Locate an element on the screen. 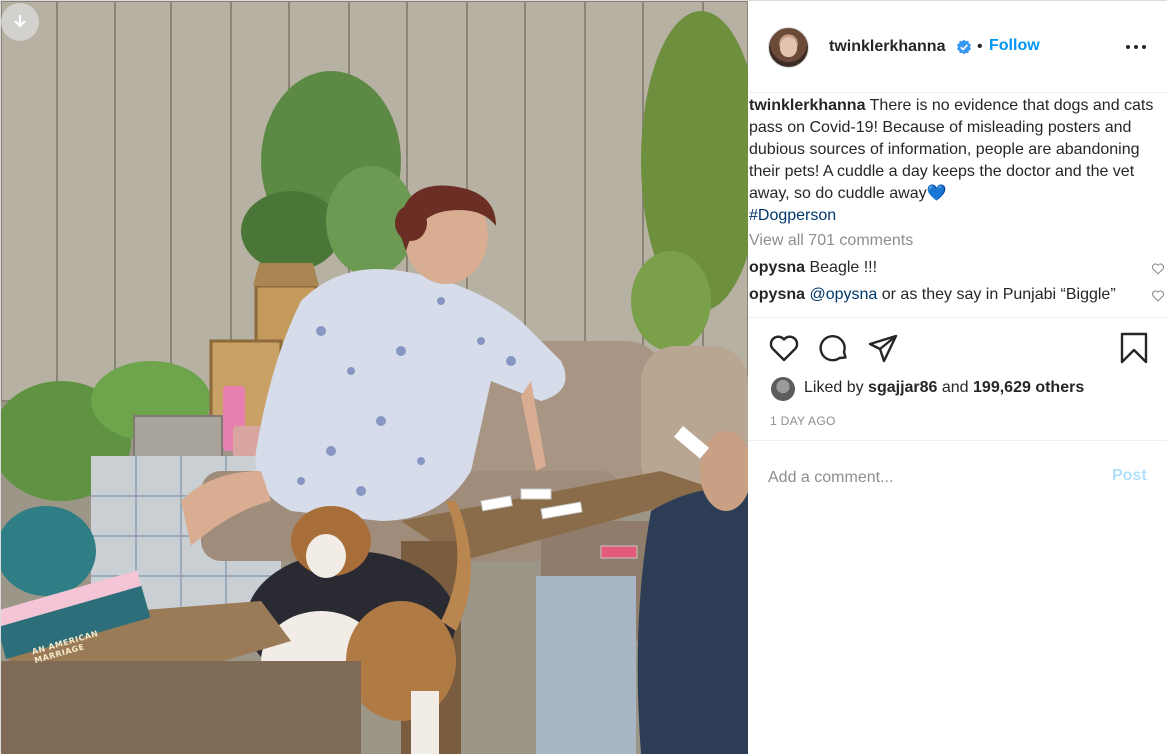  follow-button: Follow is located at coordinates (1014, 46).